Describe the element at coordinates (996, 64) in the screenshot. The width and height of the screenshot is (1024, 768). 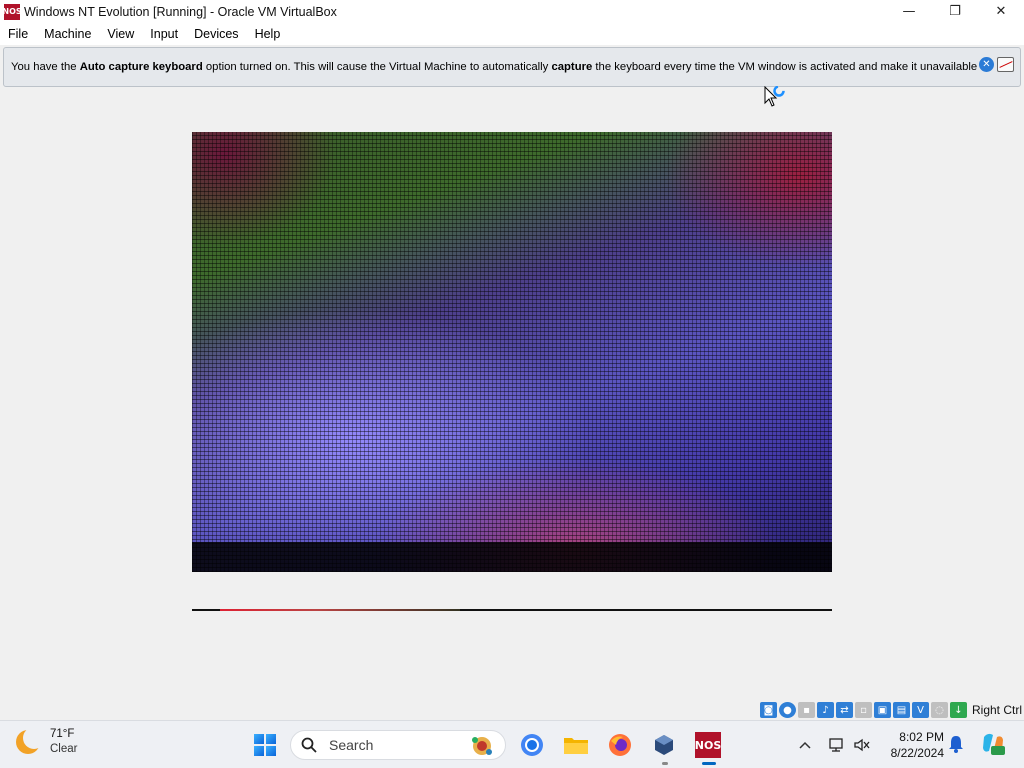
I see `notice-actions: ✕` at that location.